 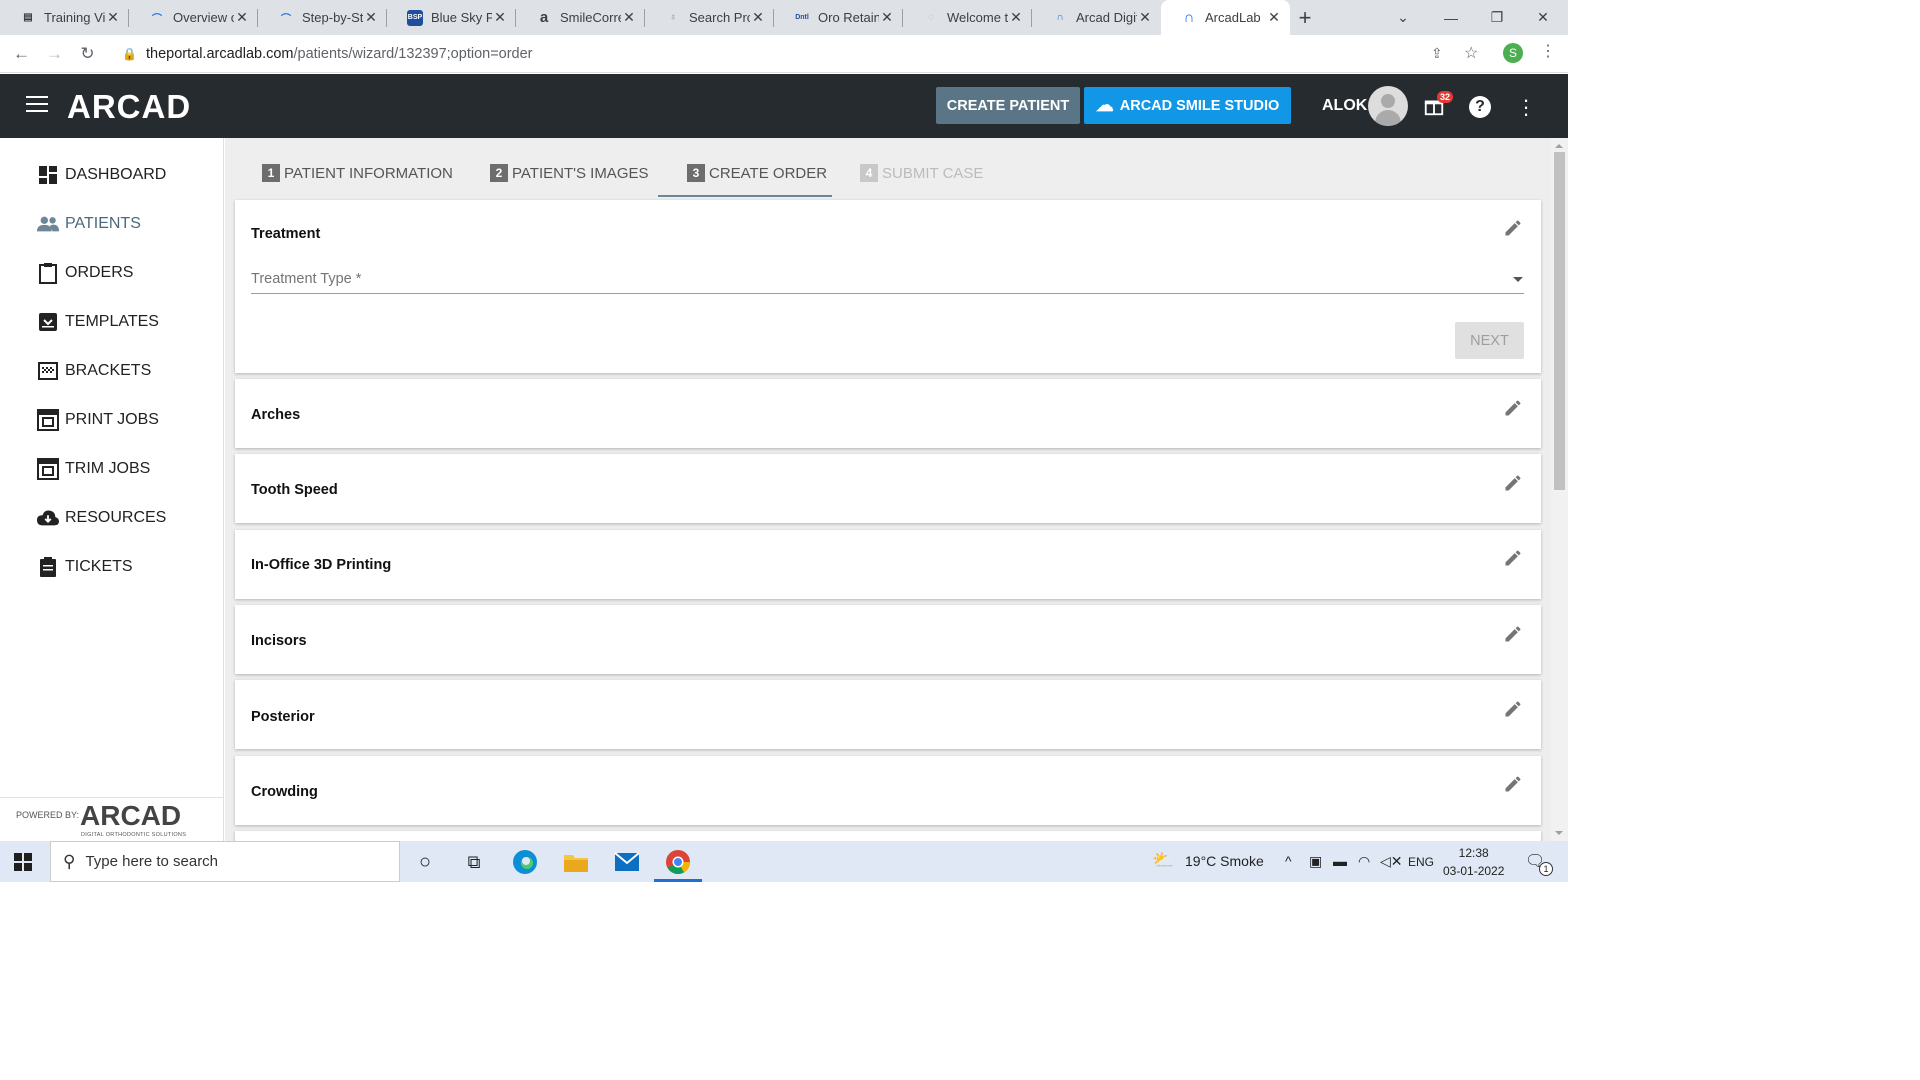 I want to click on forward-icon: →, so click(x=54, y=54).